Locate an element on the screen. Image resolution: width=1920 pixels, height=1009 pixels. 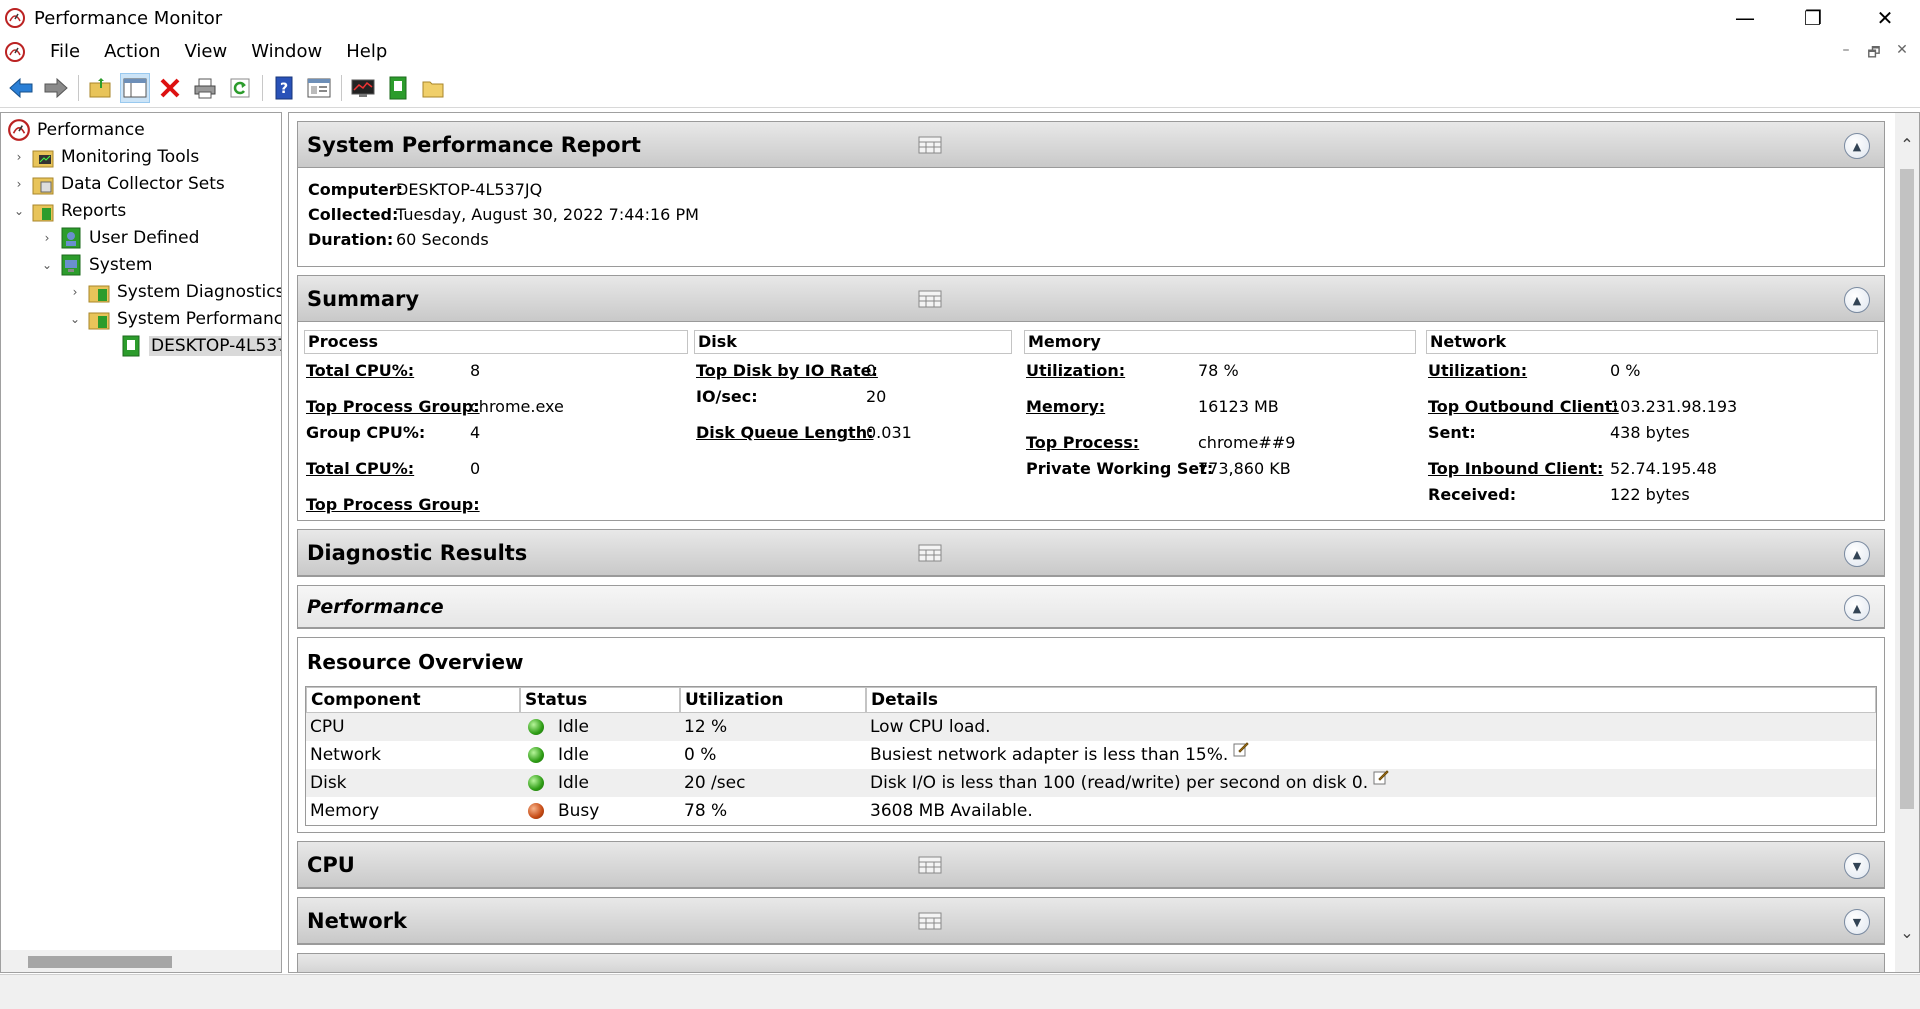
help-button: ? is located at coordinates (284, 88).